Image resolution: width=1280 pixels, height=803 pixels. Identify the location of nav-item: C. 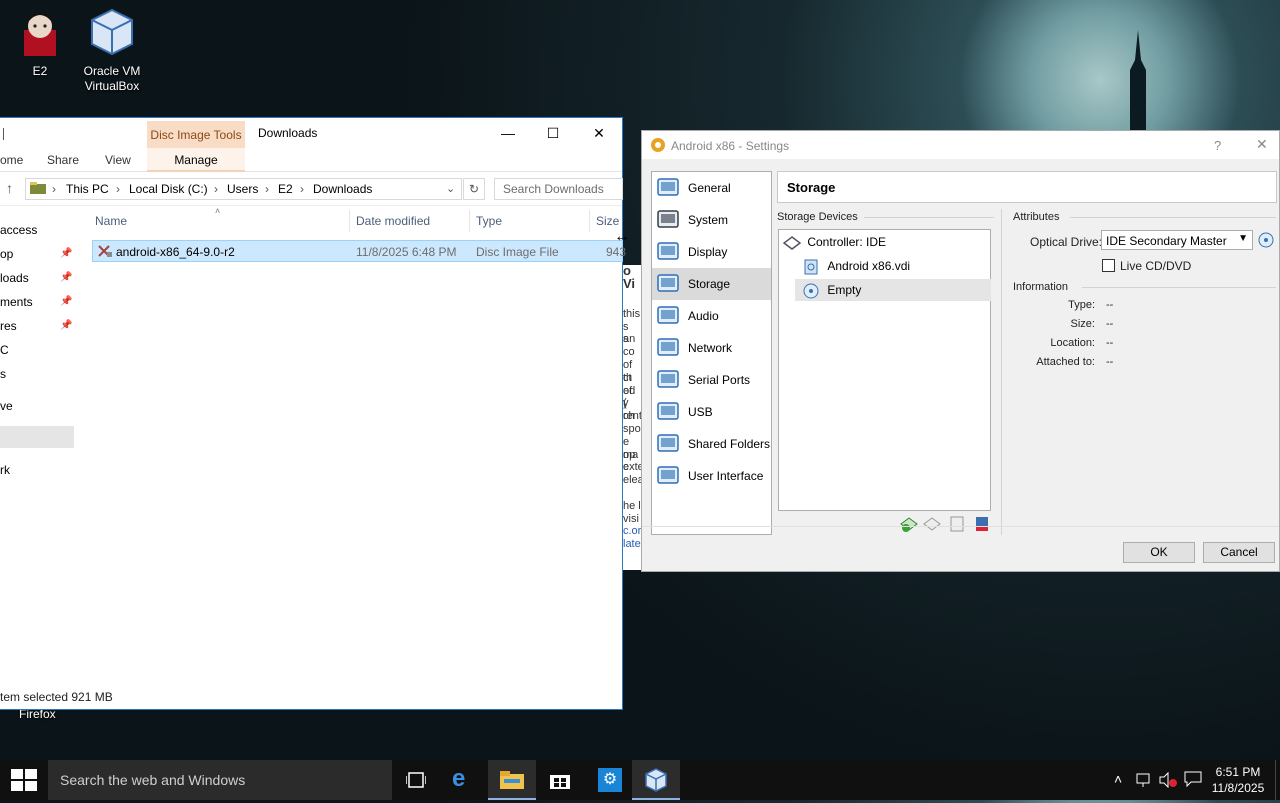
(4, 350).